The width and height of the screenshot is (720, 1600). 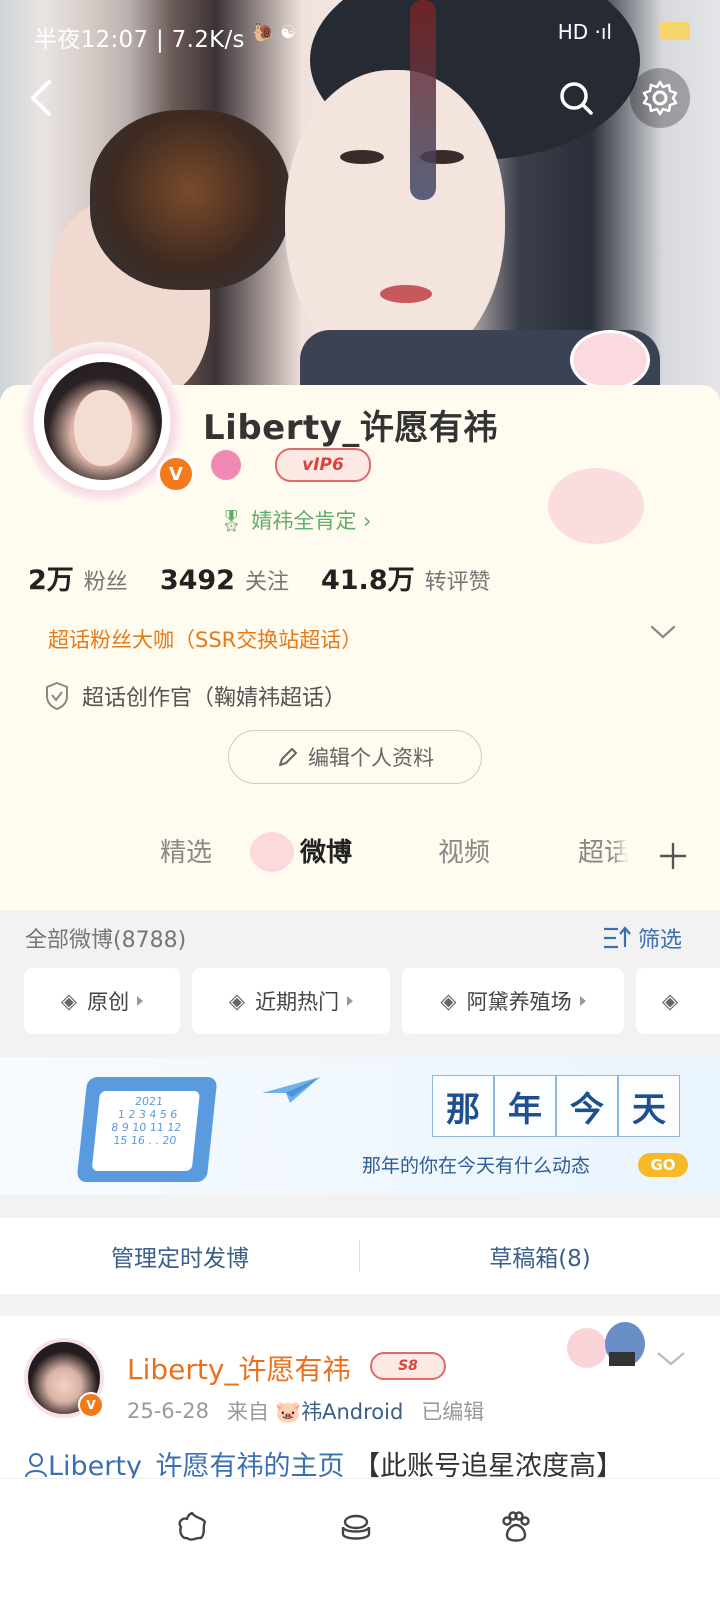 I want to click on post-source: 🐷祎Android, so click(x=339, y=1411).